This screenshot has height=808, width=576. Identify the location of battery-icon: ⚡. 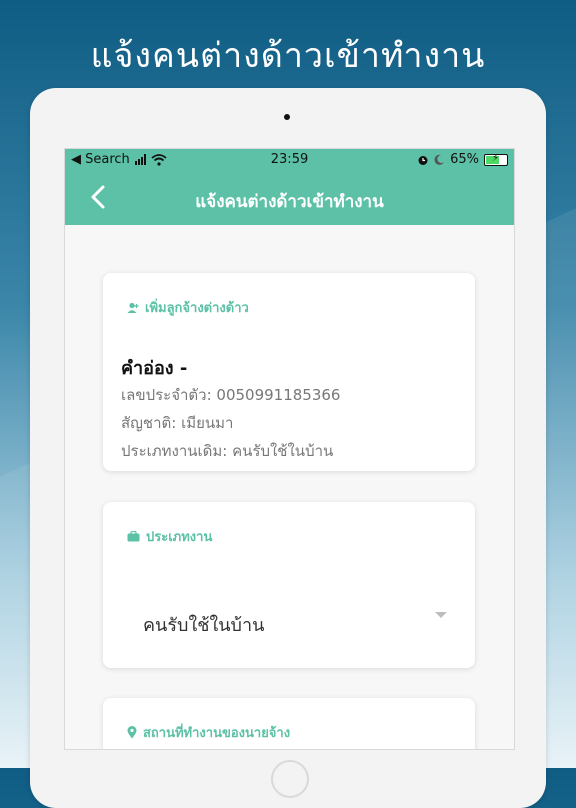
(496, 159).